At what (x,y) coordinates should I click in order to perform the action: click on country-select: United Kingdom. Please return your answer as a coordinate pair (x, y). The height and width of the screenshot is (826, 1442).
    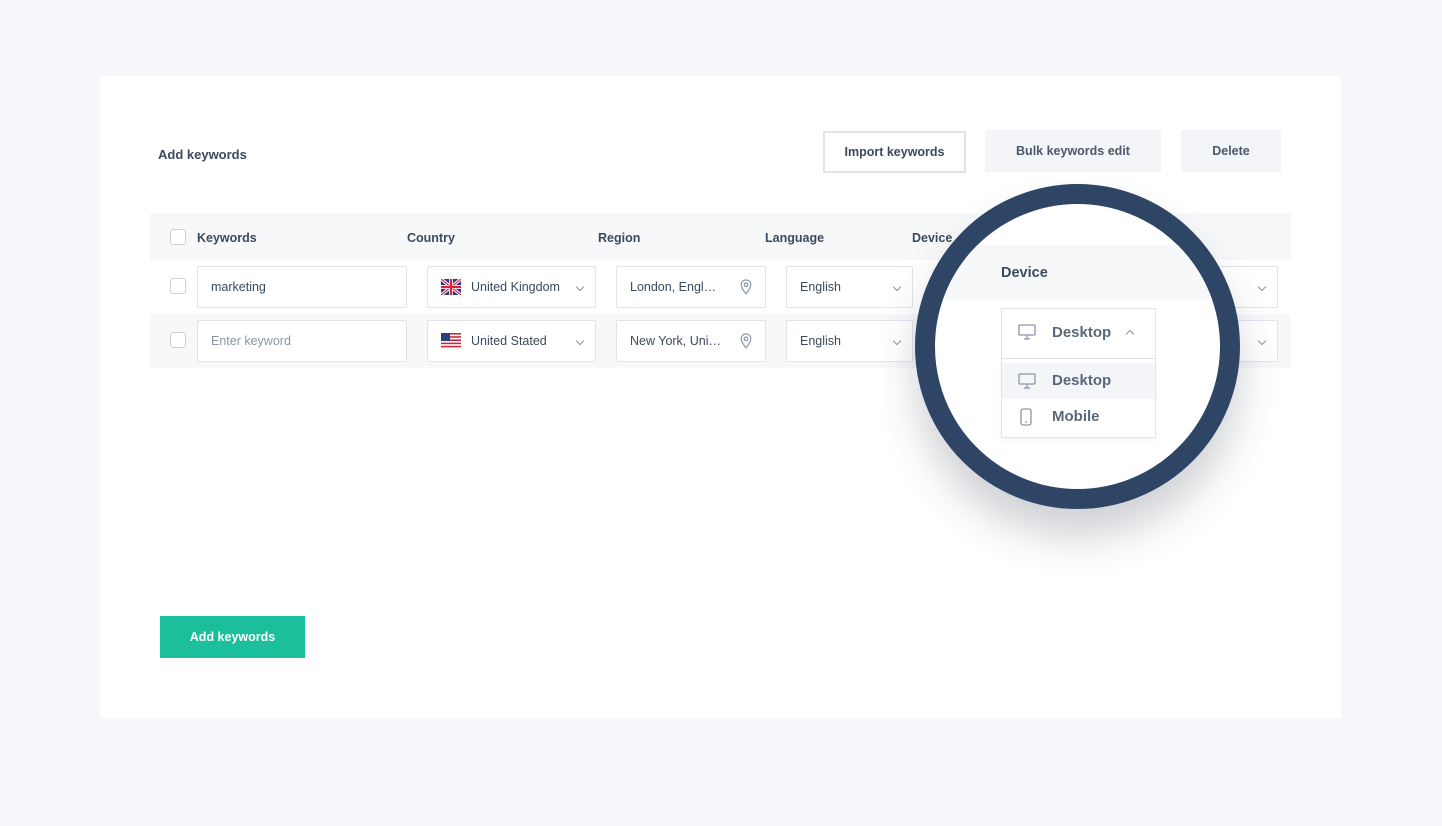
    Looking at the image, I should click on (511, 287).